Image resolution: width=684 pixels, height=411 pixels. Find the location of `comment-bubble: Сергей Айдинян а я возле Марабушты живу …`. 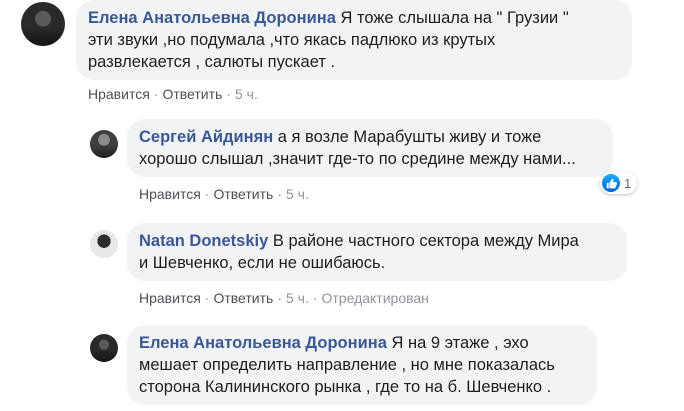

comment-bubble: Сергей Айдинян а я возле Марабушты живу … is located at coordinates (370, 148).